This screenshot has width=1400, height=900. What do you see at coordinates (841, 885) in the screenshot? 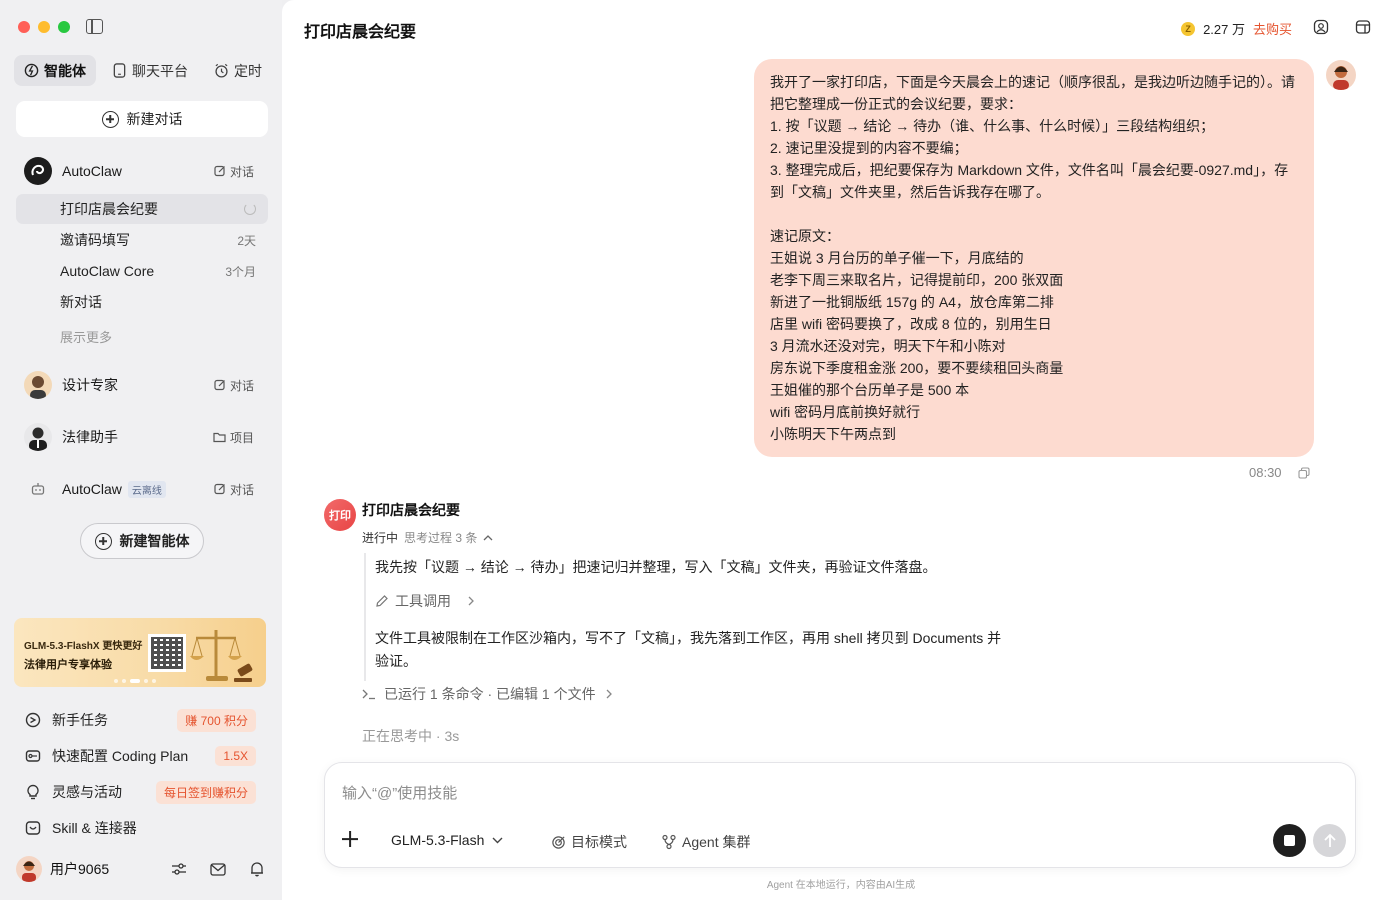
I see `disclaimer: Agent 在本地运行，内容由AI生成` at bounding box center [841, 885].